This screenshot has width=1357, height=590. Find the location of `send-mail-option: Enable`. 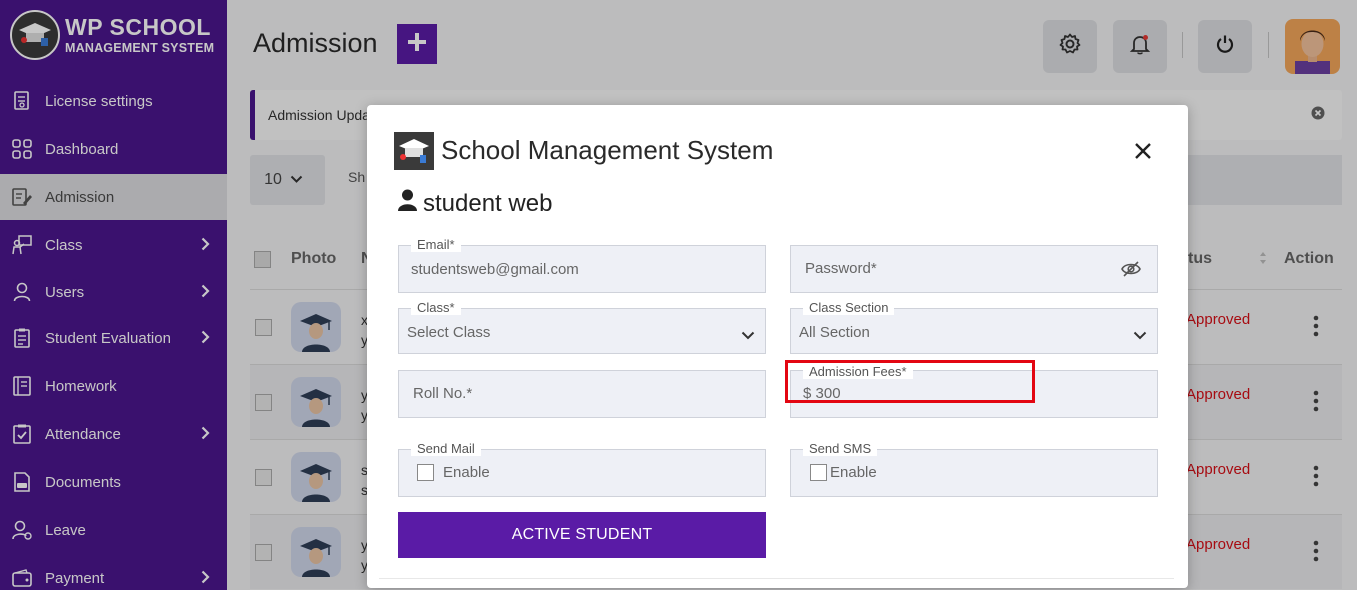

send-mail-option: Enable is located at coordinates (466, 472).